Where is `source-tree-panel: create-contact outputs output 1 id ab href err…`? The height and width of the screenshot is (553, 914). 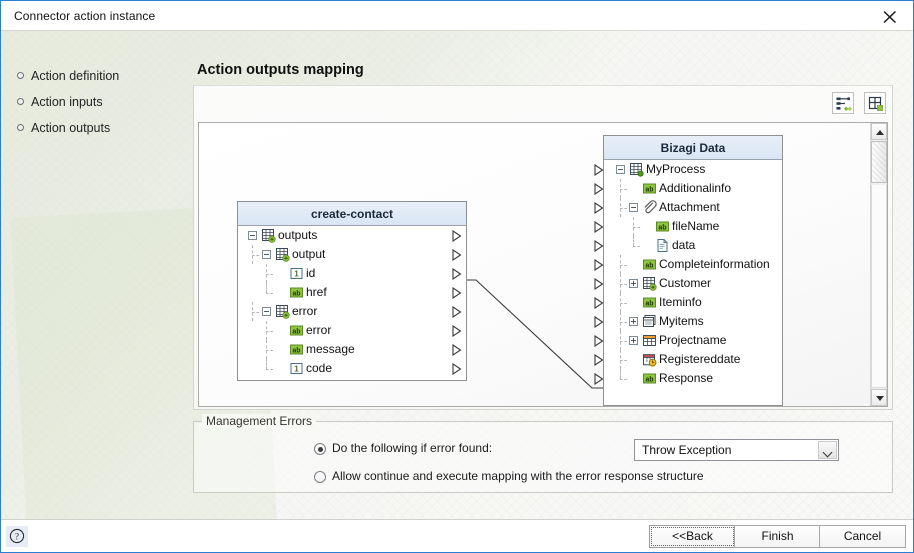 source-tree-panel: create-contact outputs output 1 id ab href err… is located at coordinates (352, 291).